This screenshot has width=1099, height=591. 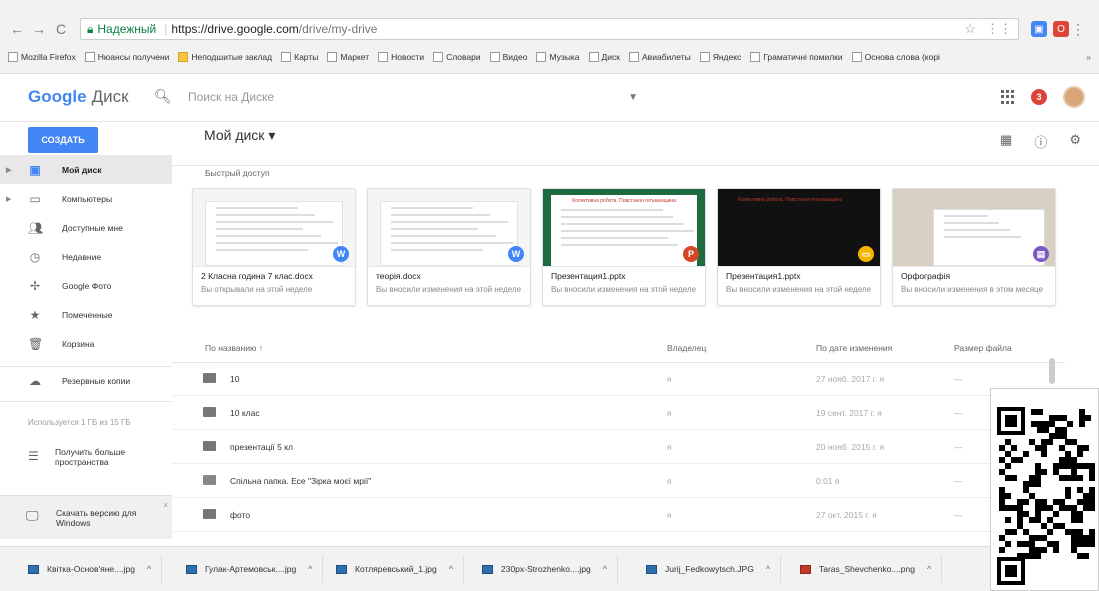 What do you see at coordinates (86, 517) in the screenshot?
I see `download-app-promo: 🖵︎ Скачать версию для Windows ×` at bounding box center [86, 517].